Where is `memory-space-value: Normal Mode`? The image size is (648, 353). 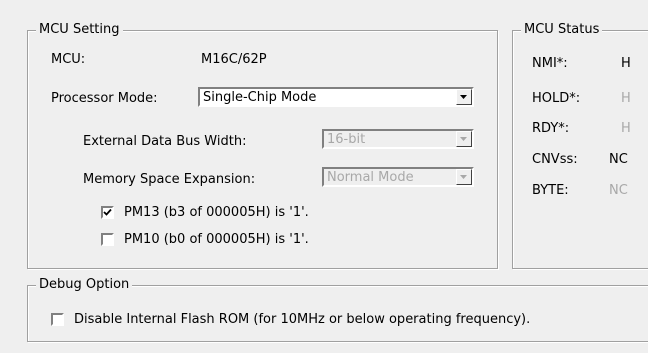
memory-space-value: Normal Mode is located at coordinates (370, 177).